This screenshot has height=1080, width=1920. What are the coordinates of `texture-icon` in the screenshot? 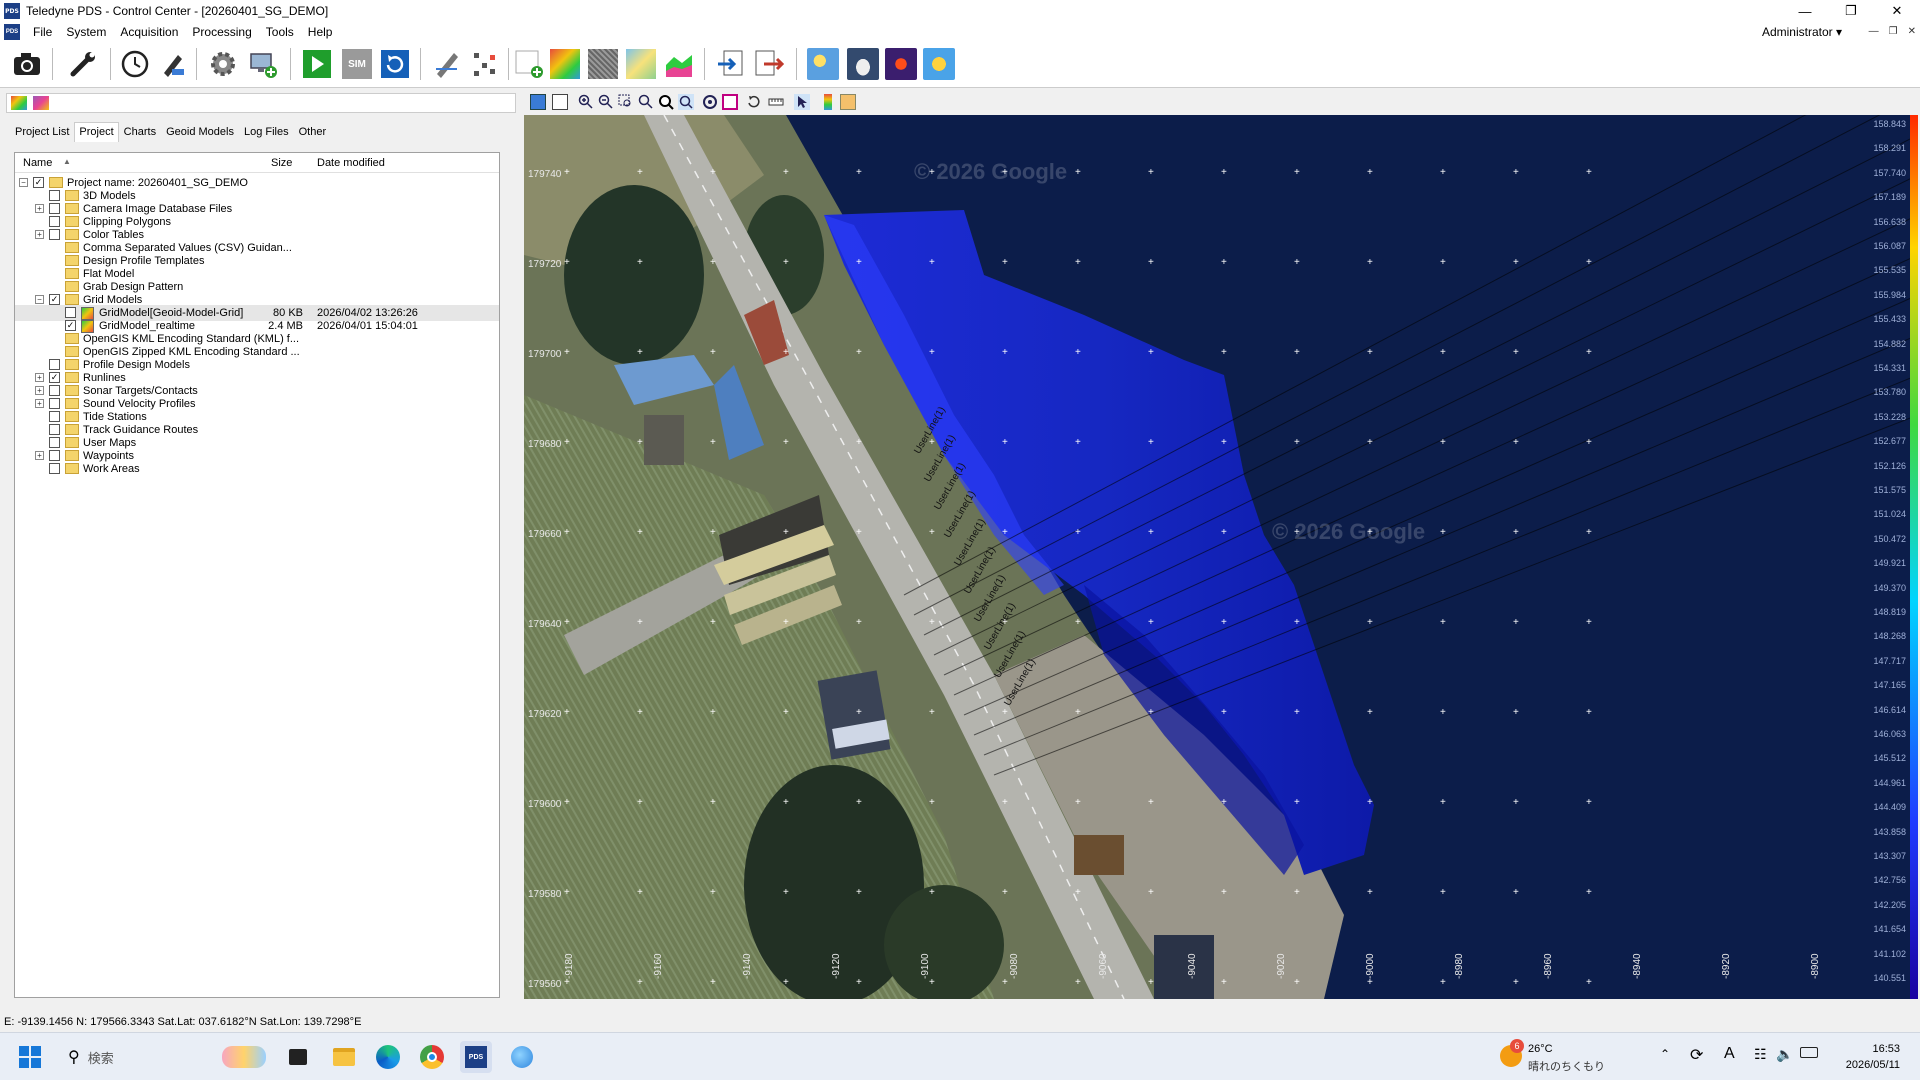 It's located at (603, 64).